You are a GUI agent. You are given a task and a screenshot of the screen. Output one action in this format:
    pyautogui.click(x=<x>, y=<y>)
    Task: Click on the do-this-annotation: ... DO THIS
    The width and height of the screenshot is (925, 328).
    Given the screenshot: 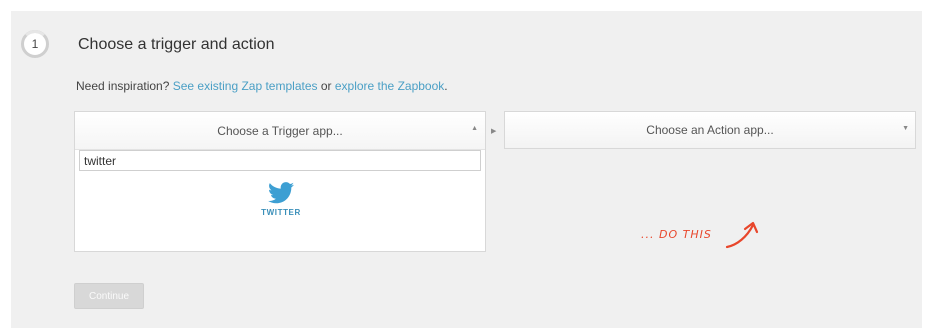 What is the action you would take?
    pyautogui.click(x=706, y=236)
    